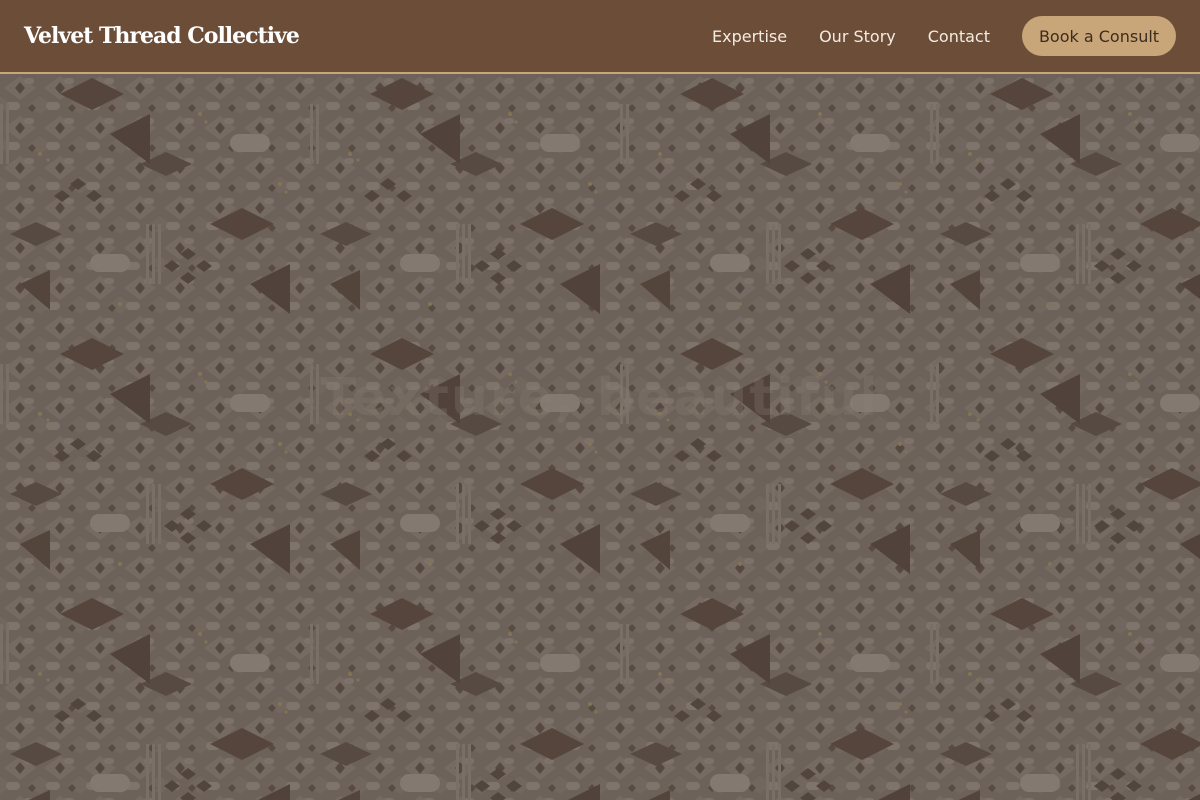  What do you see at coordinates (857, 36) in the screenshot?
I see `nav-link-our-story: Our Story` at bounding box center [857, 36].